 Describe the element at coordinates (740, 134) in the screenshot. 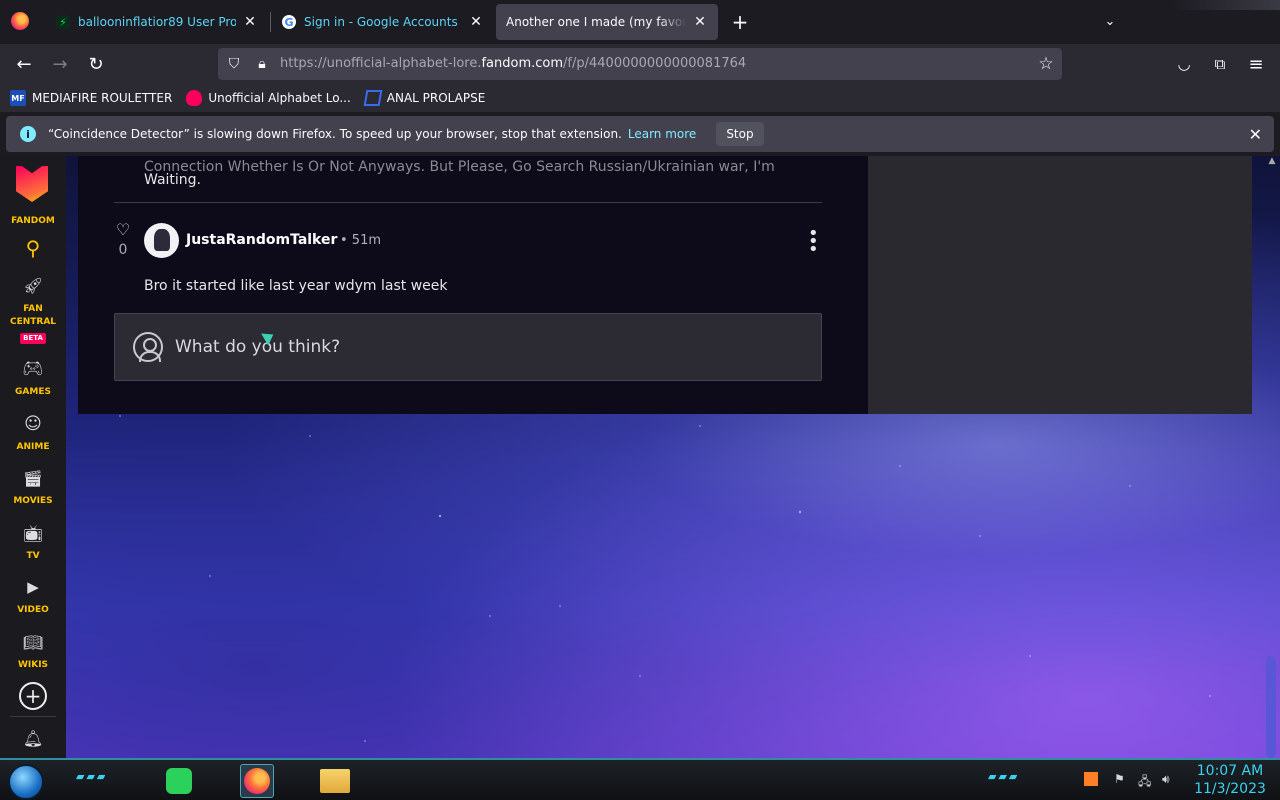

I see `stop-extension-button: Stop` at that location.